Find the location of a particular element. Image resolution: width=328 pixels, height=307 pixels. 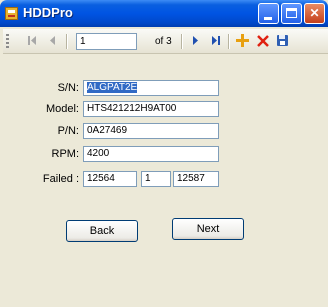

close-icon: ✕ is located at coordinates (314, 13).